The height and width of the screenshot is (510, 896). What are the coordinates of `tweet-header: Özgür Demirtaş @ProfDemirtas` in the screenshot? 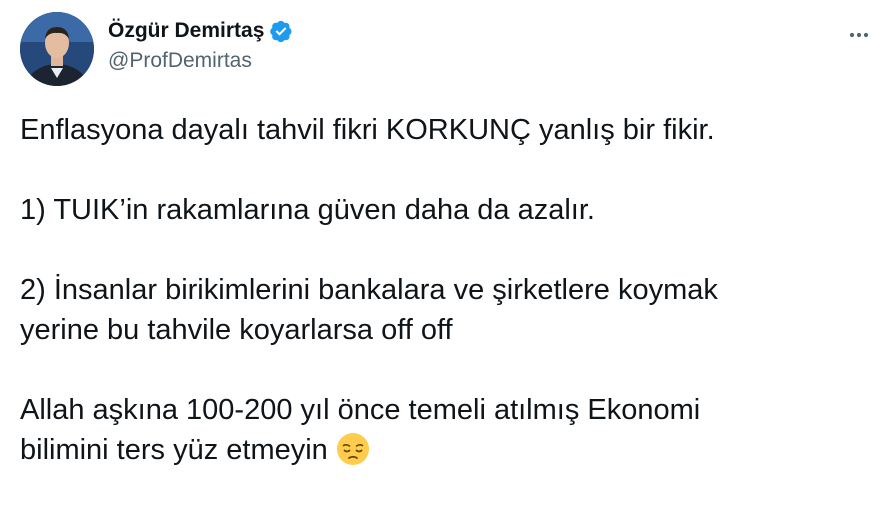 It's located at (448, 50).